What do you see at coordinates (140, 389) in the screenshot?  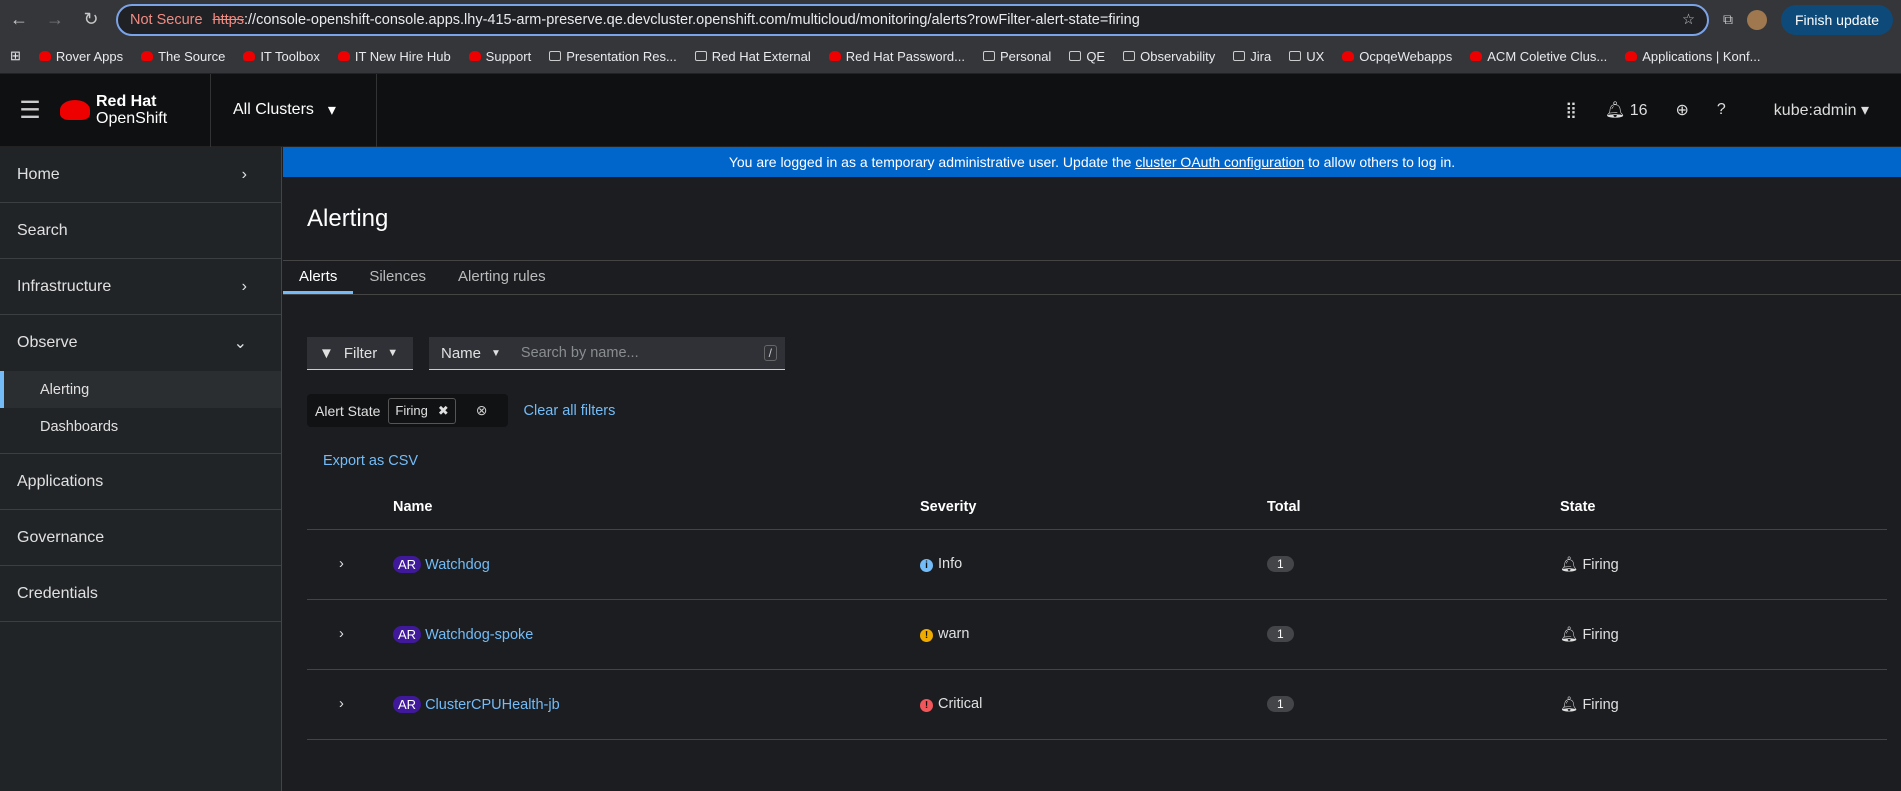 I see `sidebar-item-alerting: Alerting` at bounding box center [140, 389].